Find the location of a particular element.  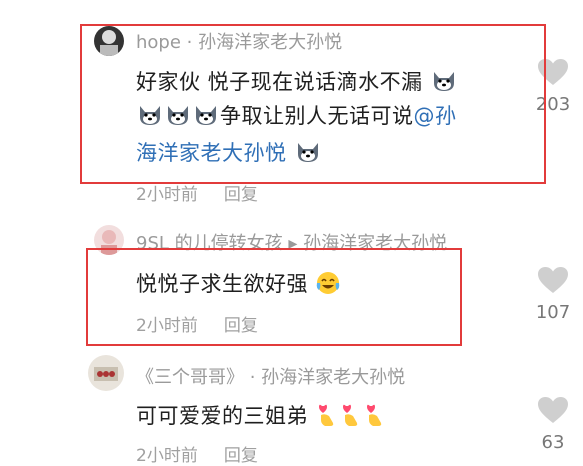

comment-author: 9SL 的儿停转女孩 ▸ 孙海洋家老大孙悦 is located at coordinates (326, 242).